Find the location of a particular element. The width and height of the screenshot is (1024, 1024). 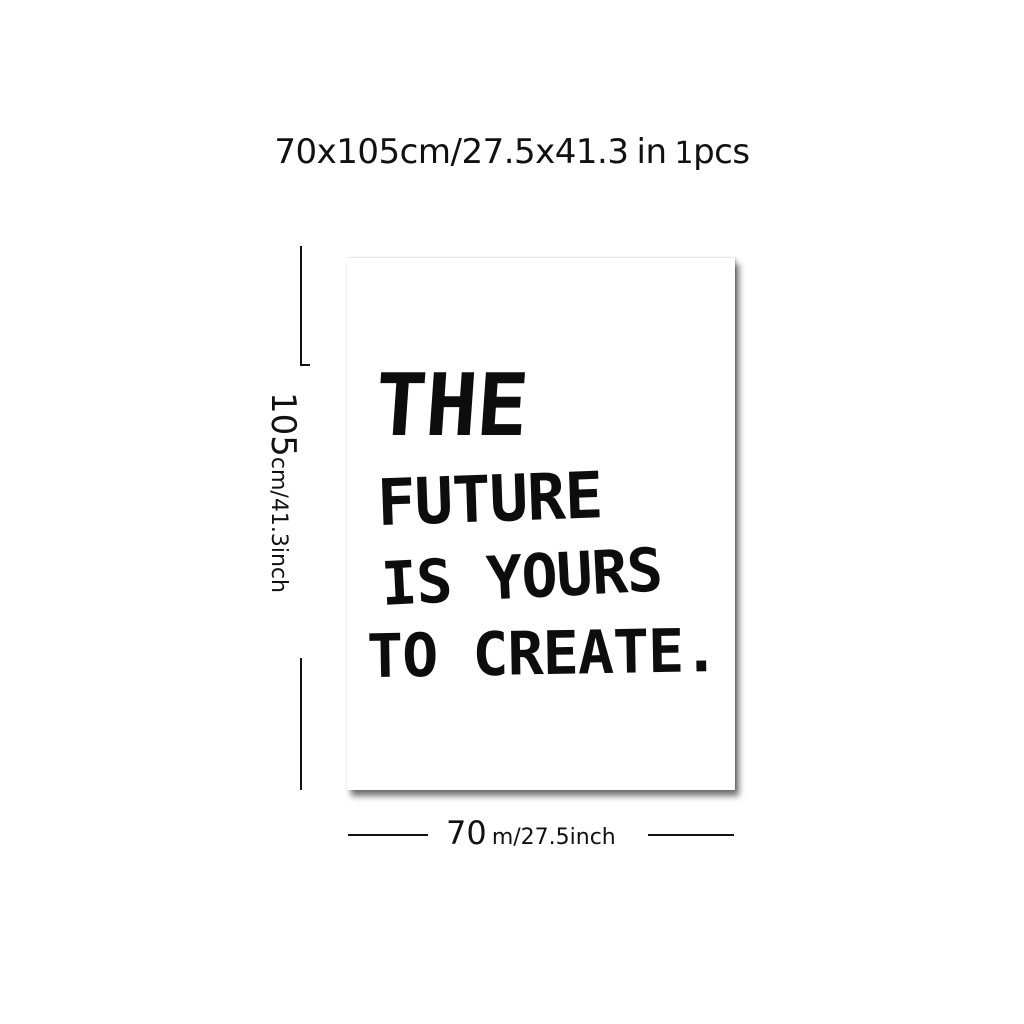

headline-inch-unit: in is located at coordinates (652, 152).